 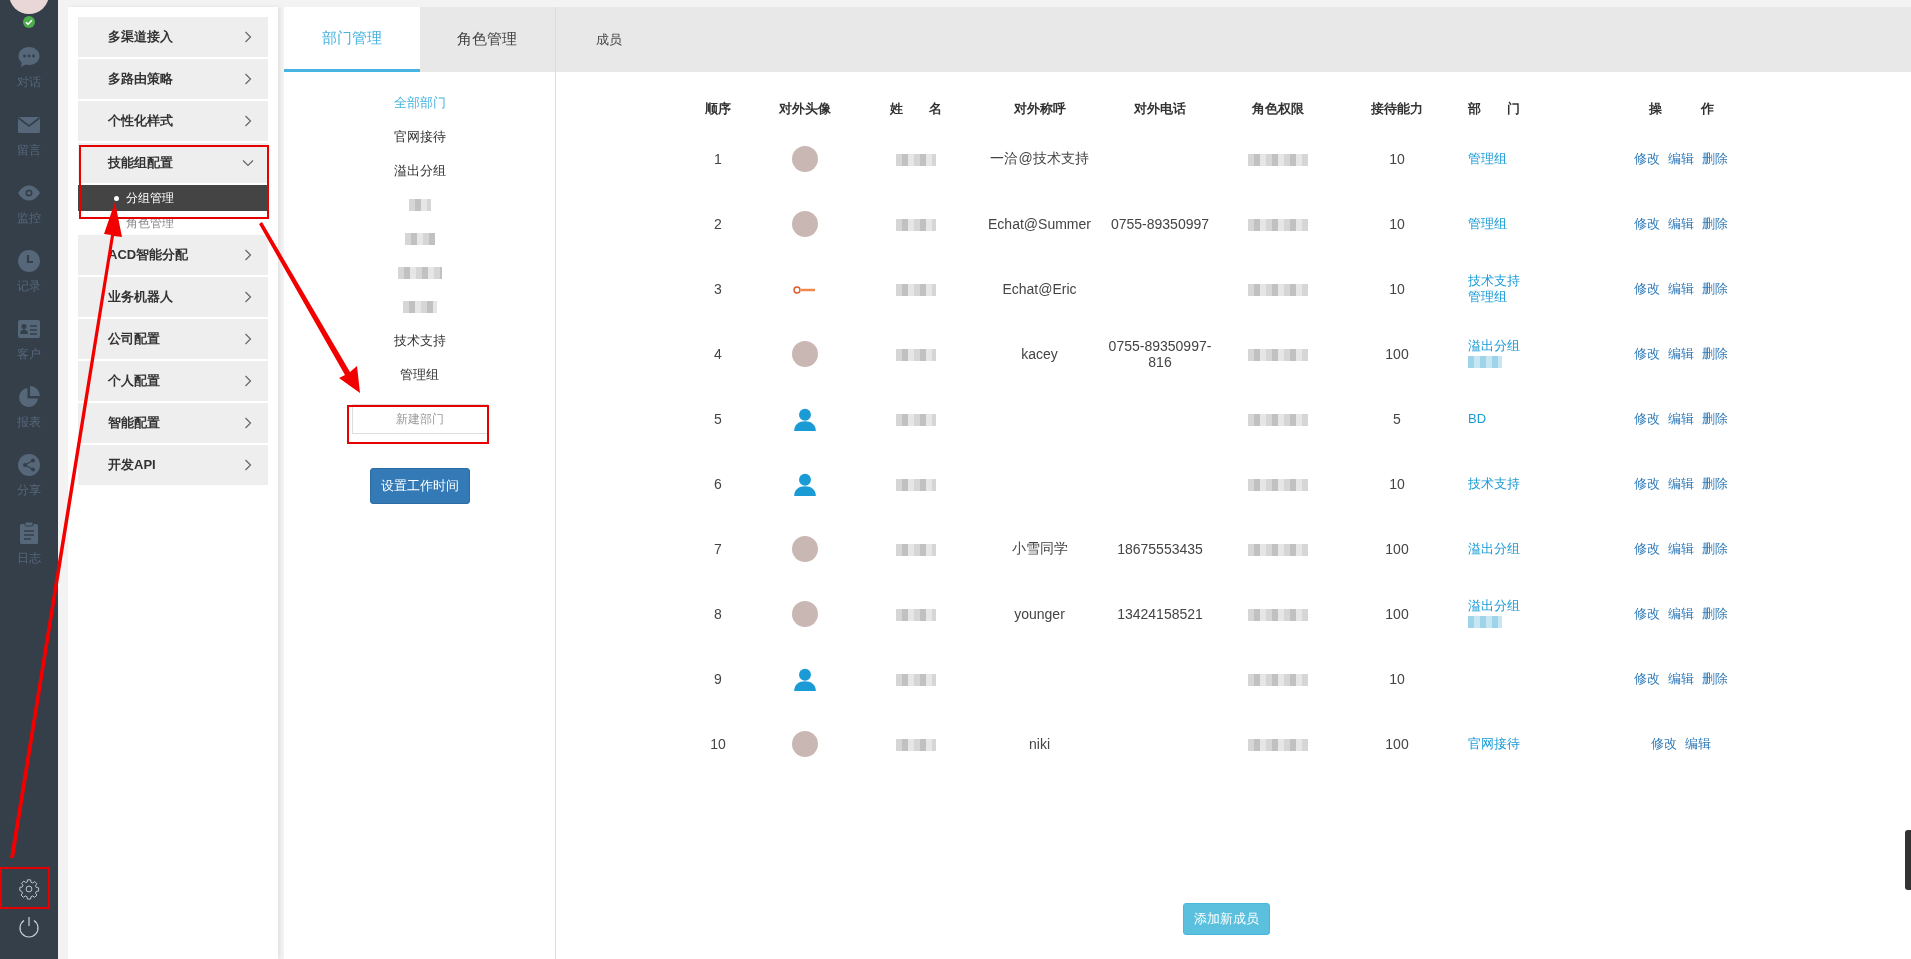 What do you see at coordinates (718, 288) in the screenshot?
I see `order-number: 3` at bounding box center [718, 288].